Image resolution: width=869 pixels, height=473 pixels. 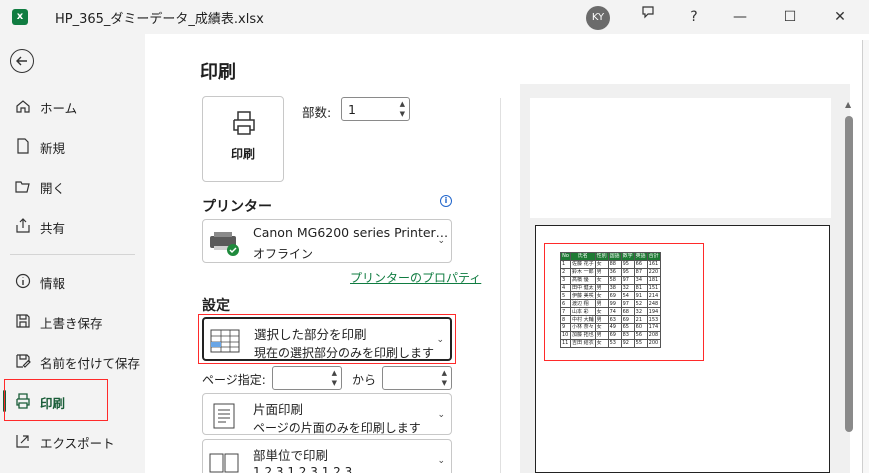 What do you see at coordinates (446, 201) in the screenshot?
I see `printer-info-icon: i` at bounding box center [446, 201].